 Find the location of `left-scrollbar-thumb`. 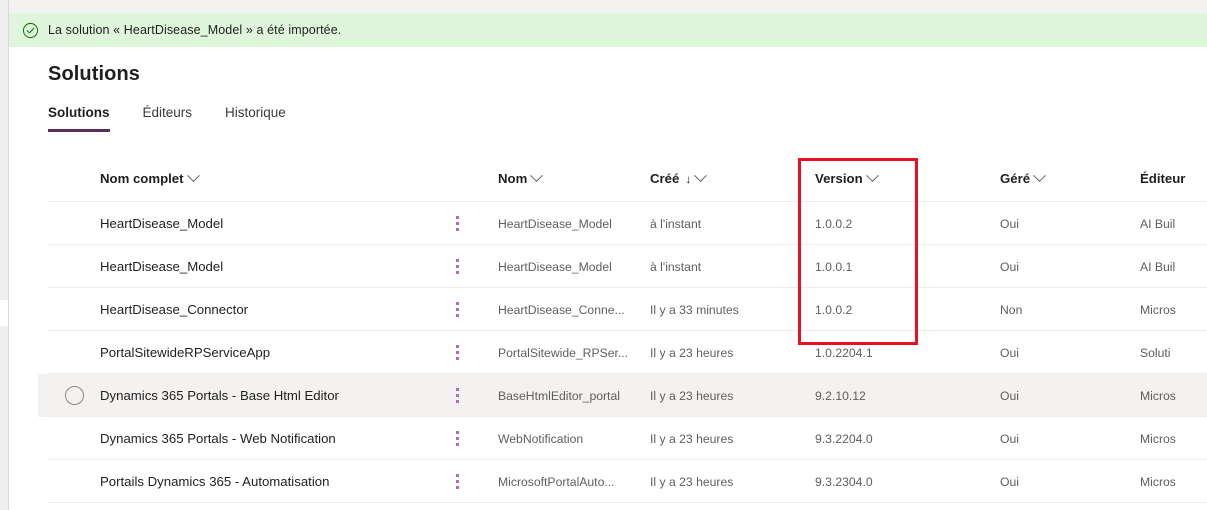

left-scrollbar-thumb is located at coordinates (4, 313).